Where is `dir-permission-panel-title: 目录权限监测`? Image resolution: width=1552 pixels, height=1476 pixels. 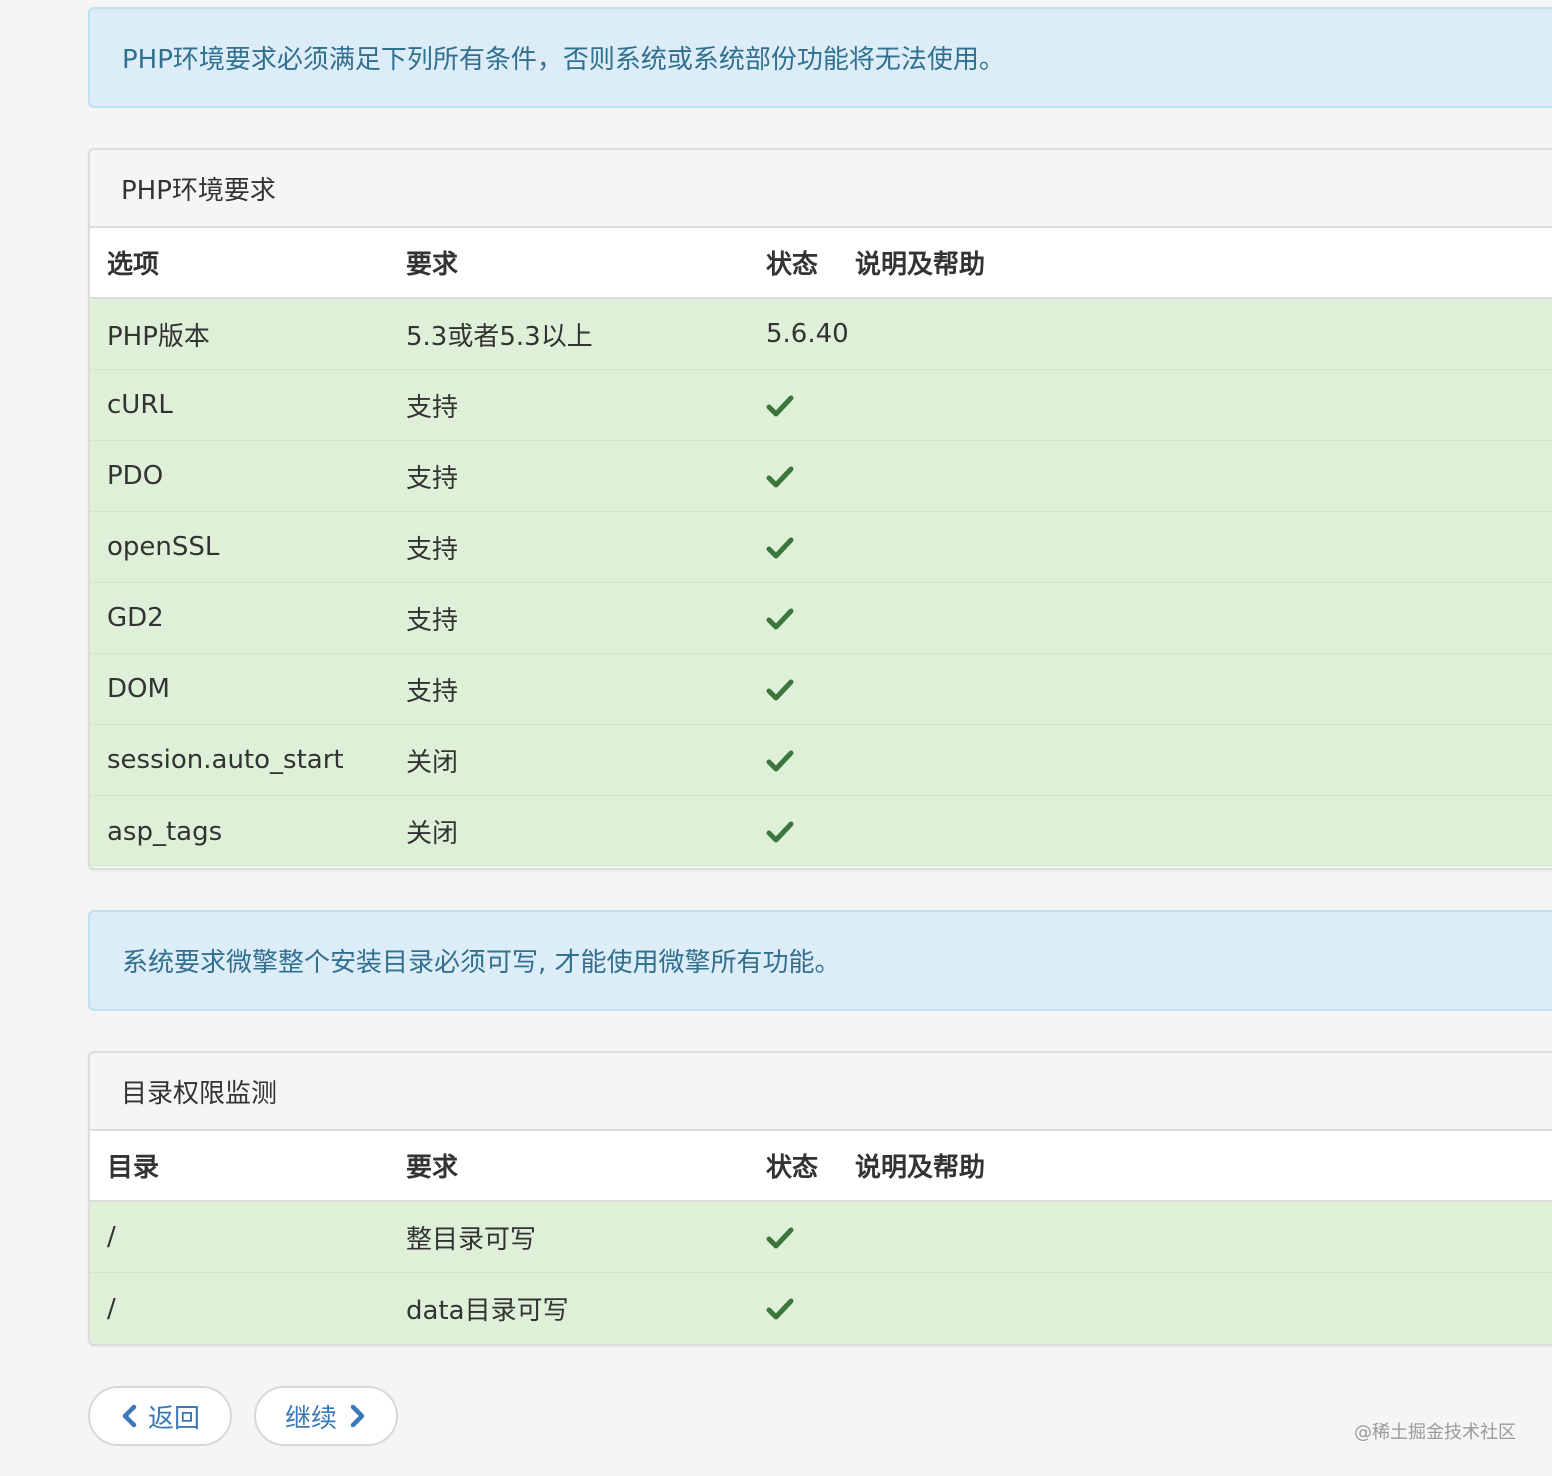
dir-permission-panel-title: 目录权限监测 is located at coordinates (821, 1092).